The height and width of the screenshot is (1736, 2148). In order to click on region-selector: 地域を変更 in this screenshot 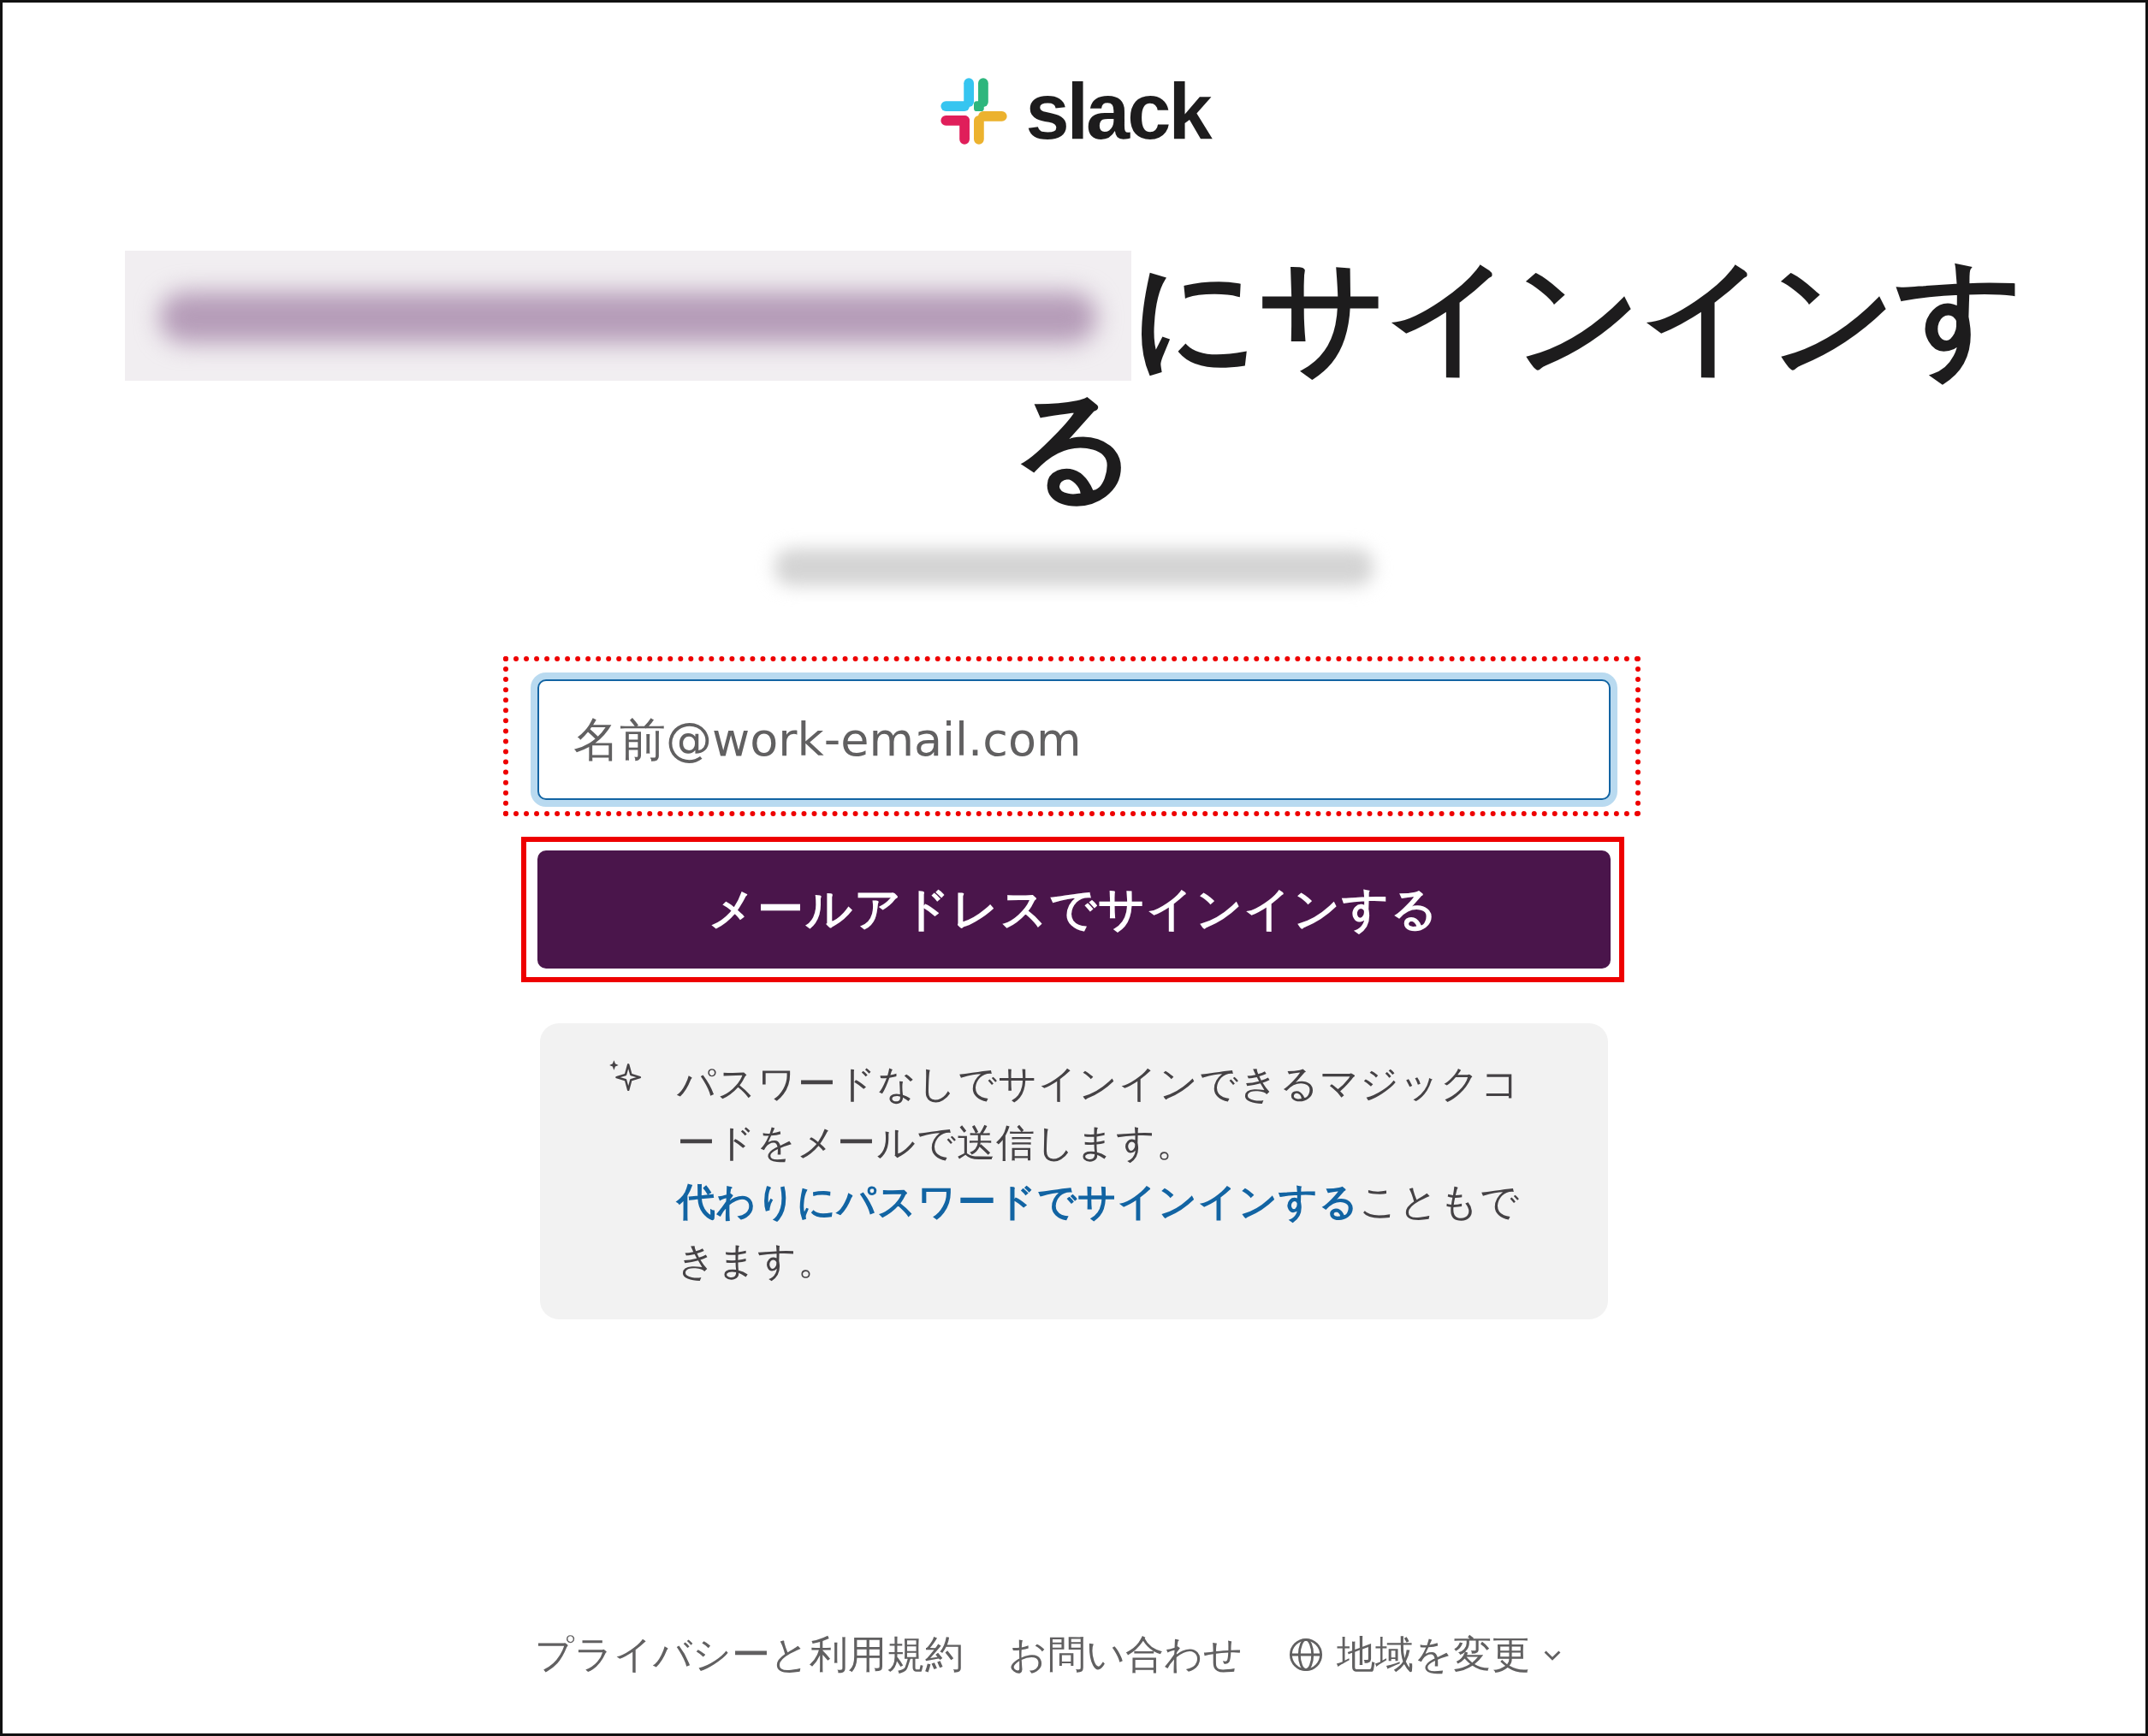, I will do `click(1424, 1655)`.